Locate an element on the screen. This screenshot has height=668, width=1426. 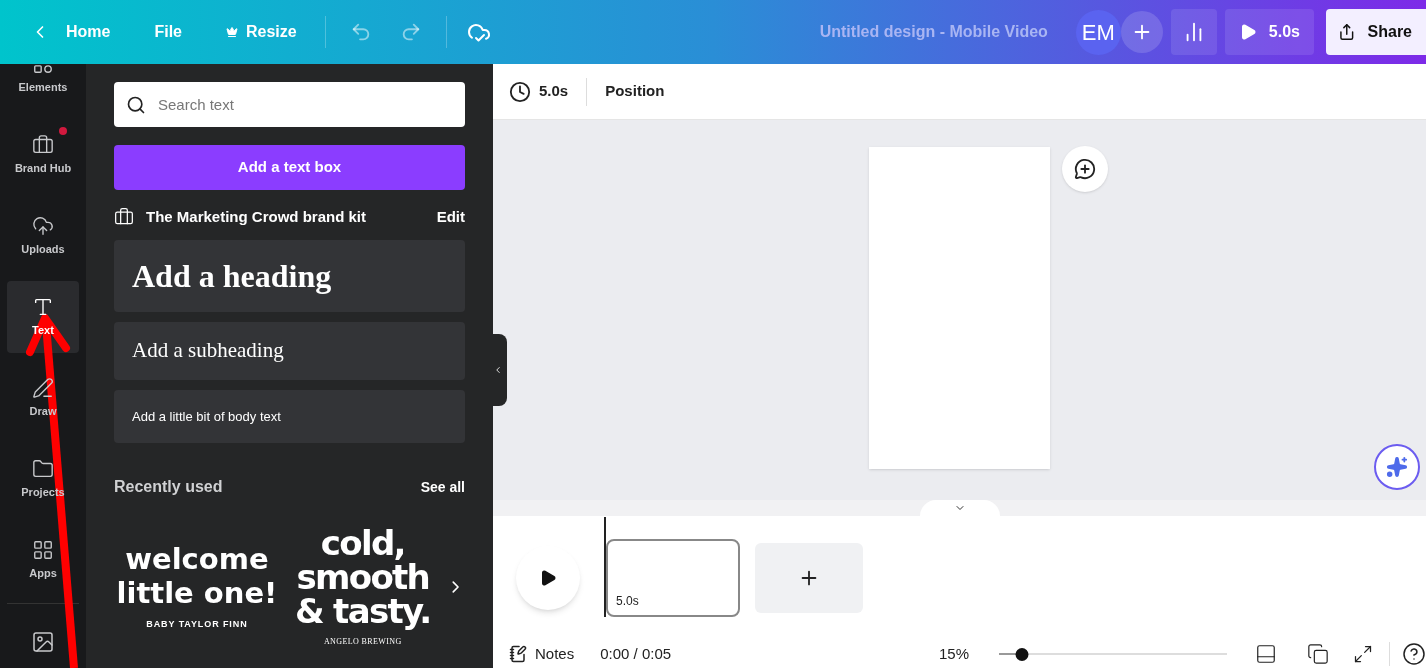
slider-thumb is located at coordinates (1022, 654).